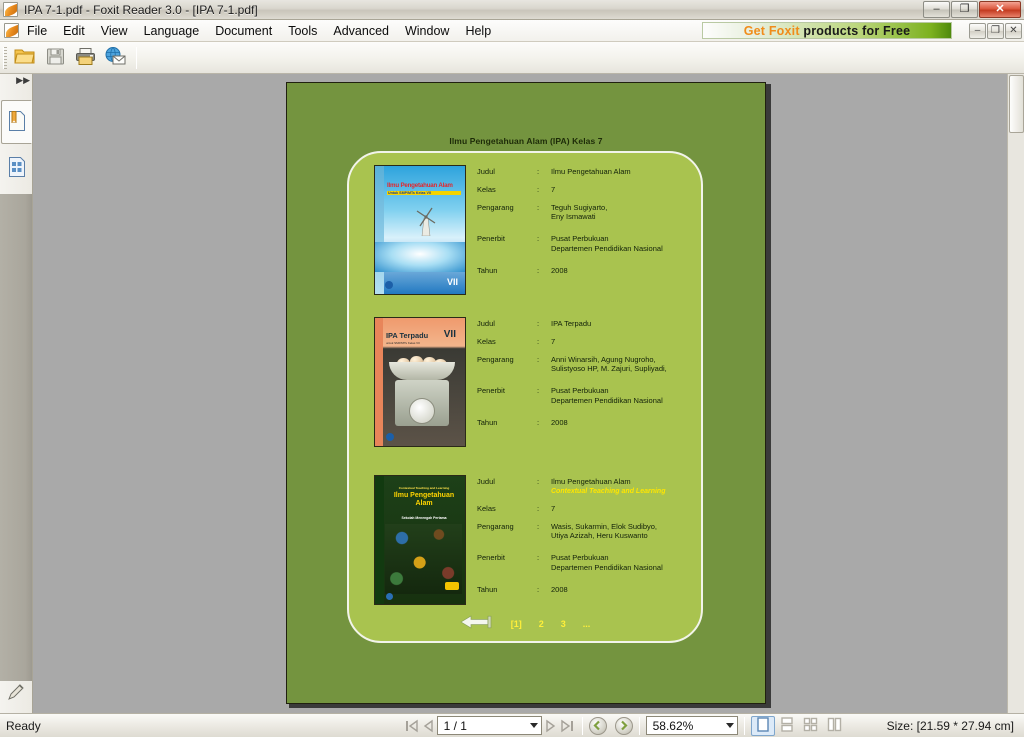  What do you see at coordinates (74, 31) in the screenshot?
I see `menu-edit: Edit` at bounding box center [74, 31].